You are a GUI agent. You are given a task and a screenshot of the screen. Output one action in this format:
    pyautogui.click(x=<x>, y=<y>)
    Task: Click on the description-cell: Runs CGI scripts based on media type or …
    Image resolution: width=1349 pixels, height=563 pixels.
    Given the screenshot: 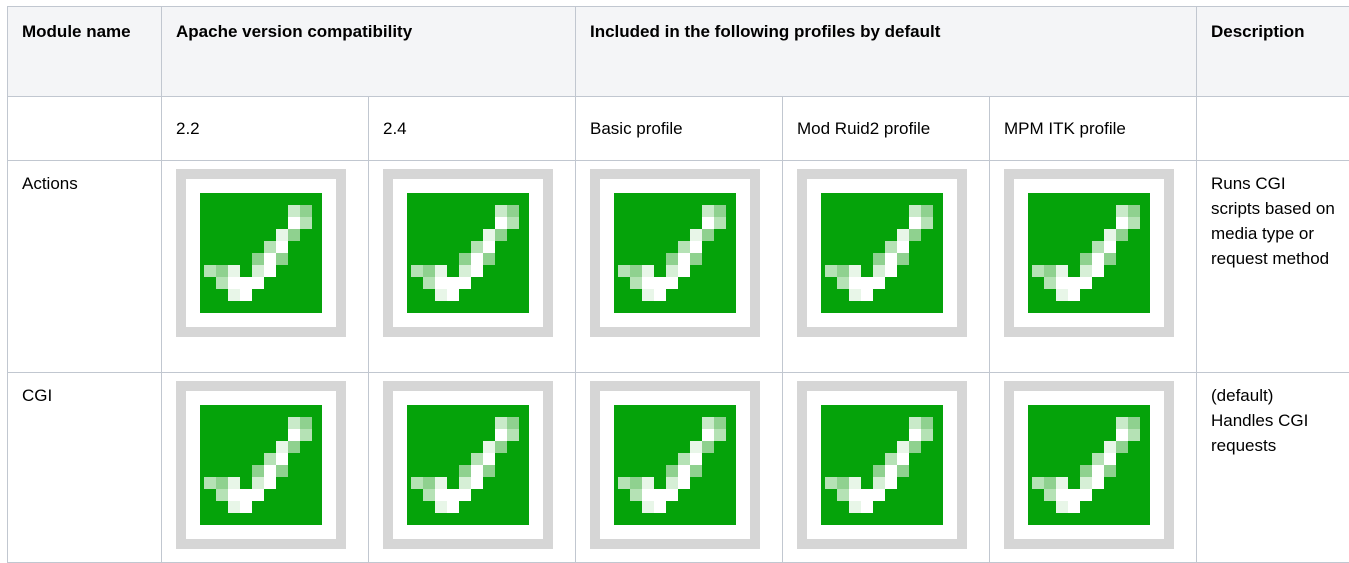 What is the action you would take?
    pyautogui.click(x=1273, y=267)
    